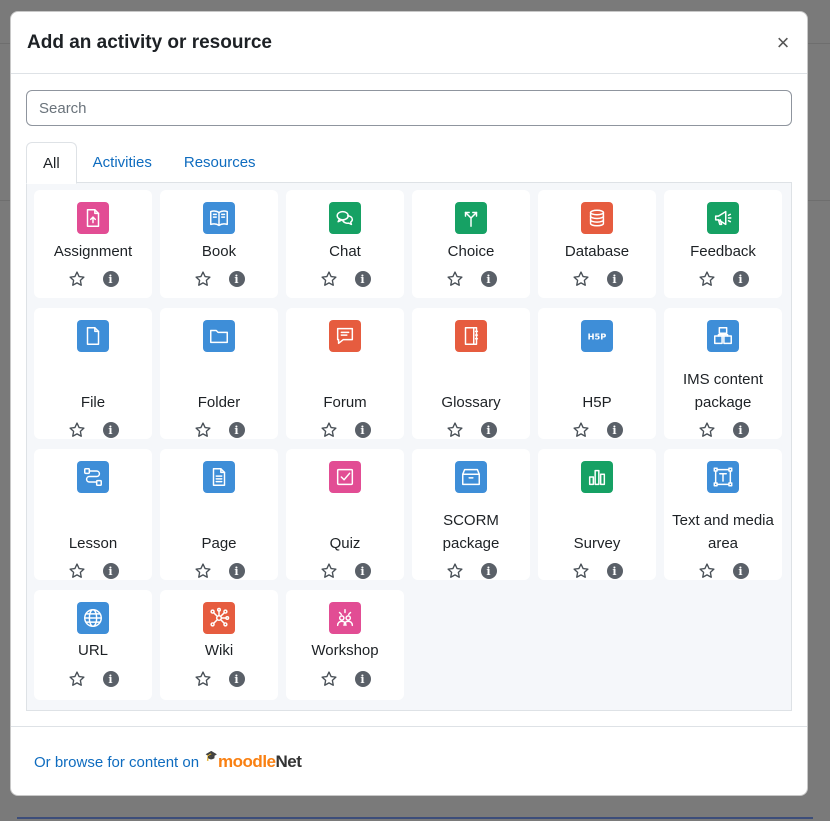 The image size is (830, 821). Describe the element at coordinates (219, 650) in the screenshot. I see `activity-item-label: Wiki` at that location.